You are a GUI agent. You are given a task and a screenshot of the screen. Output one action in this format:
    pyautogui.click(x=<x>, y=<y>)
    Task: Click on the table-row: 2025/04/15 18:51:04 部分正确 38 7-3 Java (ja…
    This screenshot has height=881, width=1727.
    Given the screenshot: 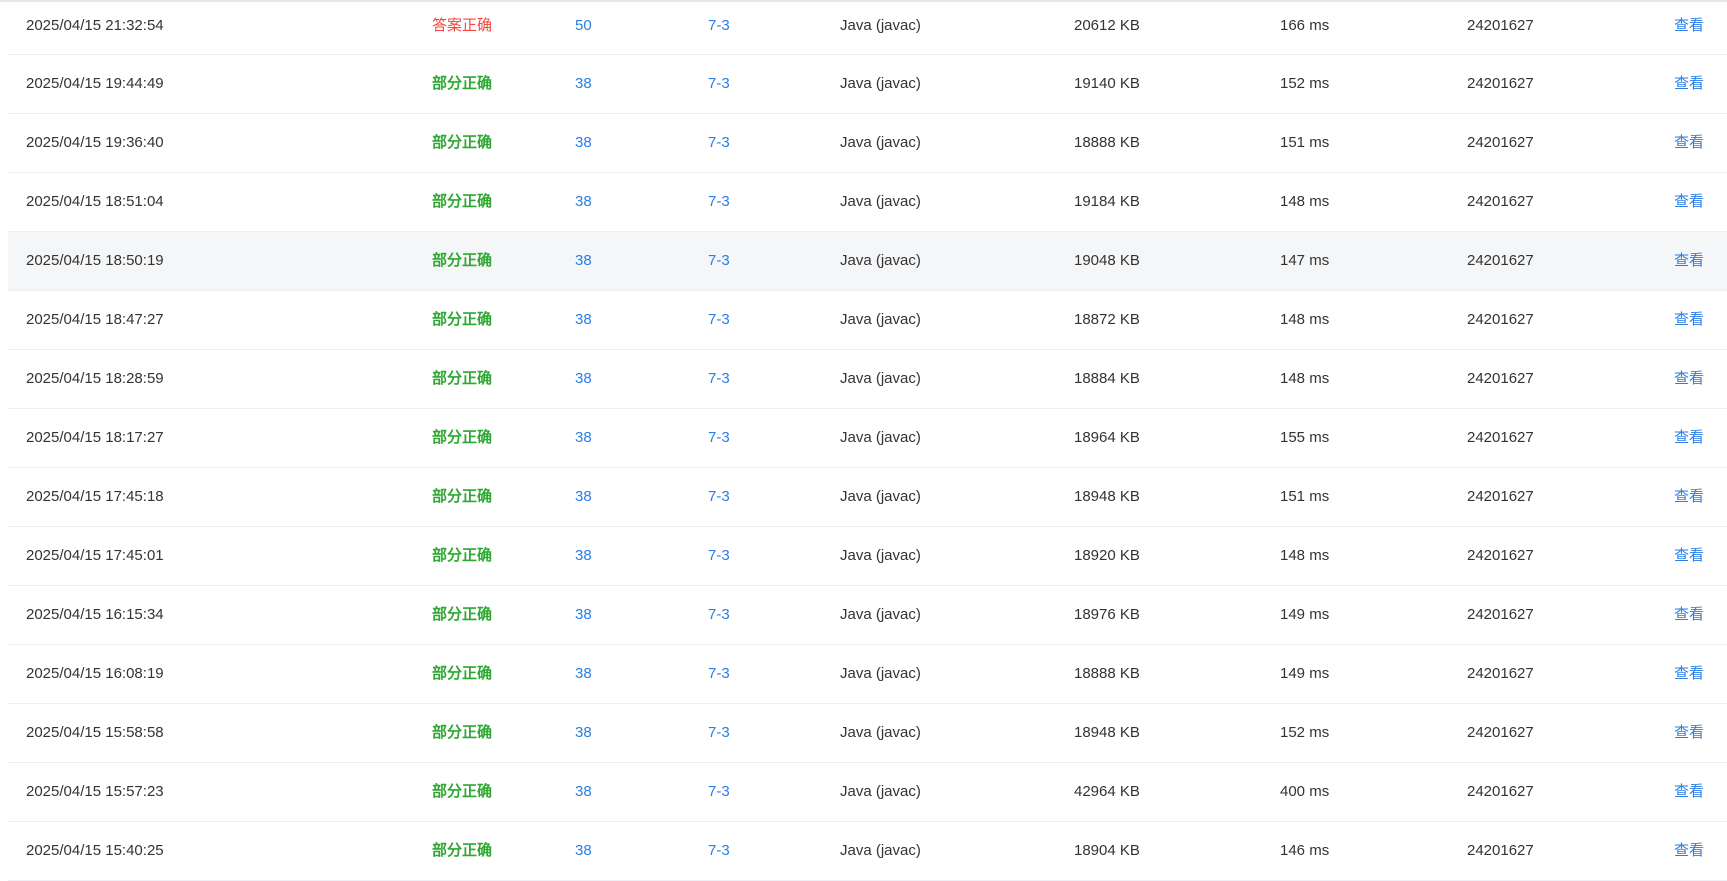 What is the action you would take?
    pyautogui.click(x=867, y=202)
    